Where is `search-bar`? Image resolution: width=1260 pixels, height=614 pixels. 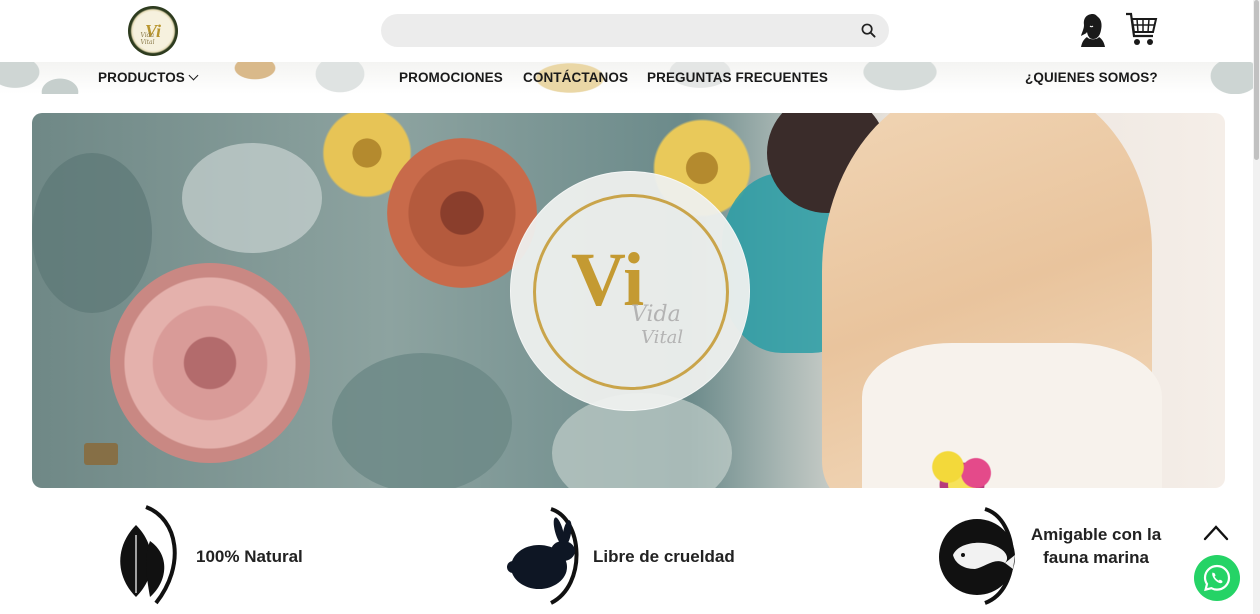 search-bar is located at coordinates (635, 30).